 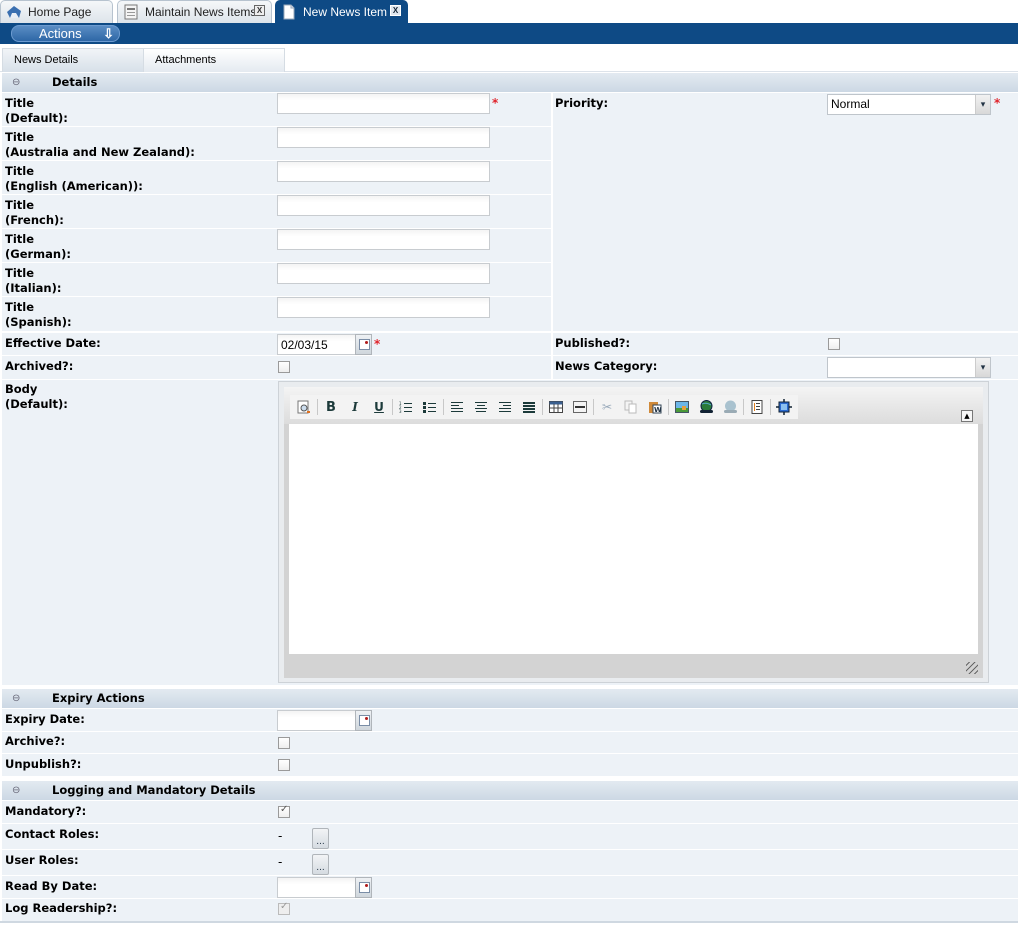 What do you see at coordinates (505, 407) in the screenshot?
I see `align-right-icon` at bounding box center [505, 407].